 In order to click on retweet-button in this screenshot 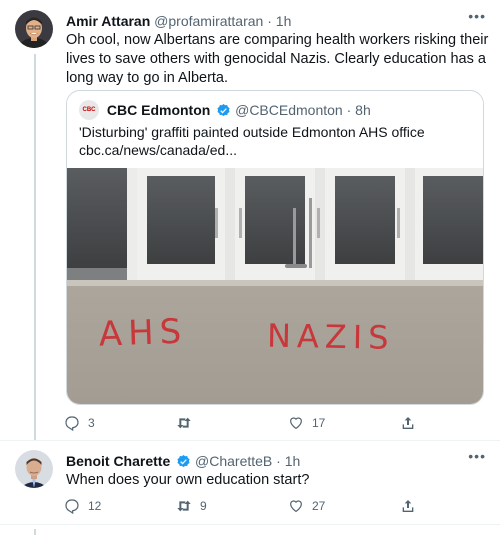, I will do `click(185, 423)`.